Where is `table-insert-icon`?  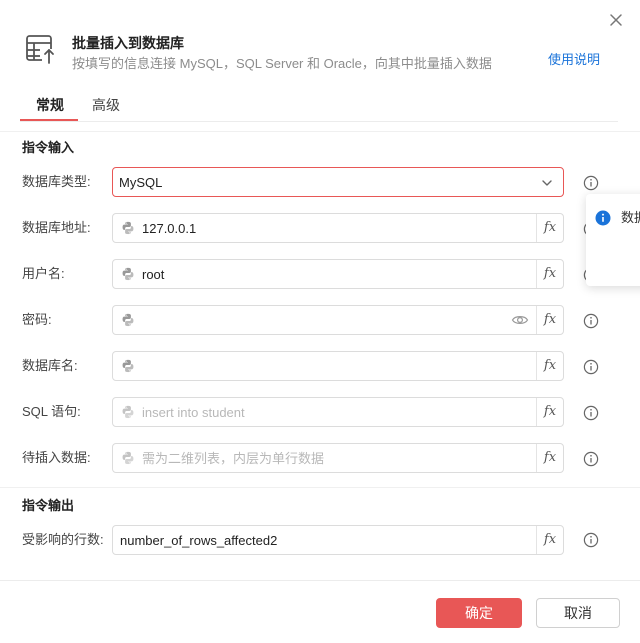 table-insert-icon is located at coordinates (41, 49).